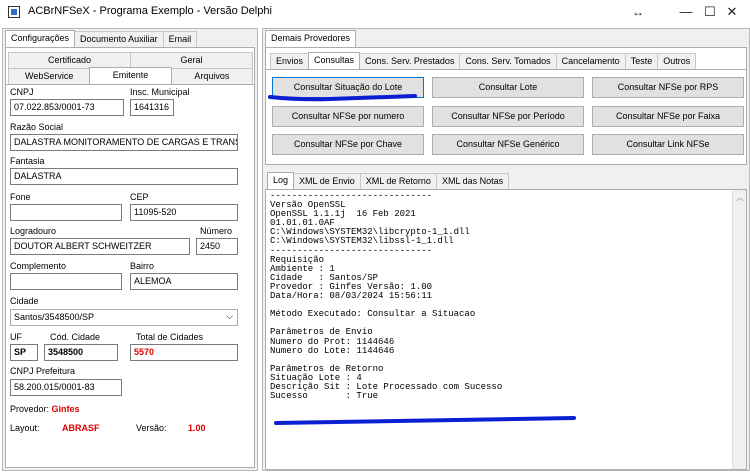 The height and width of the screenshot is (473, 750). What do you see at coordinates (130, 75) in the screenshot?
I see `tab-emitente: Emitente` at bounding box center [130, 75].